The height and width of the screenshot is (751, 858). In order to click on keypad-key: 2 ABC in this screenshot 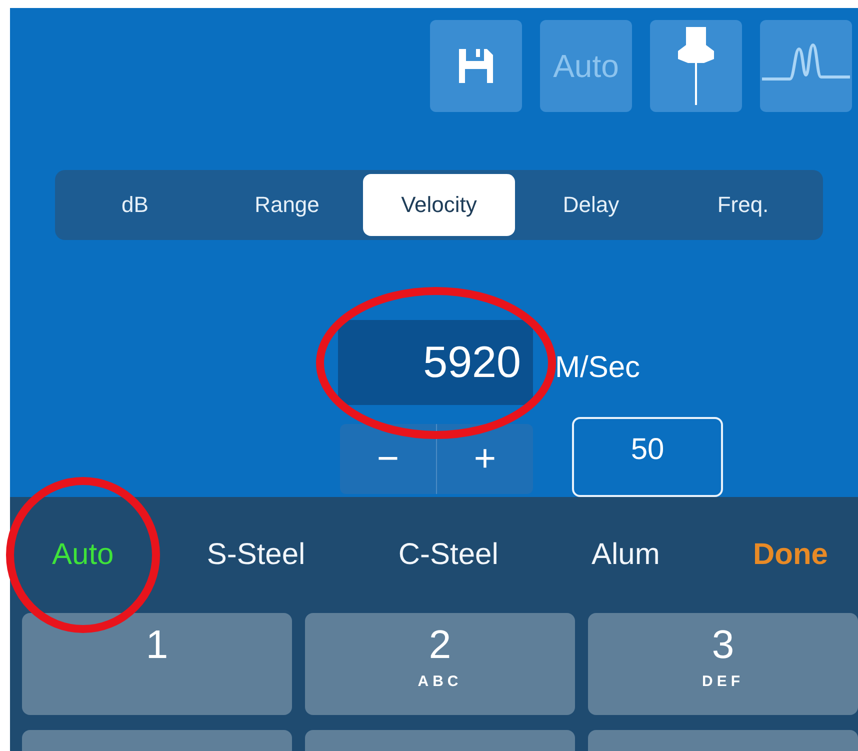, I will do `click(440, 664)`.